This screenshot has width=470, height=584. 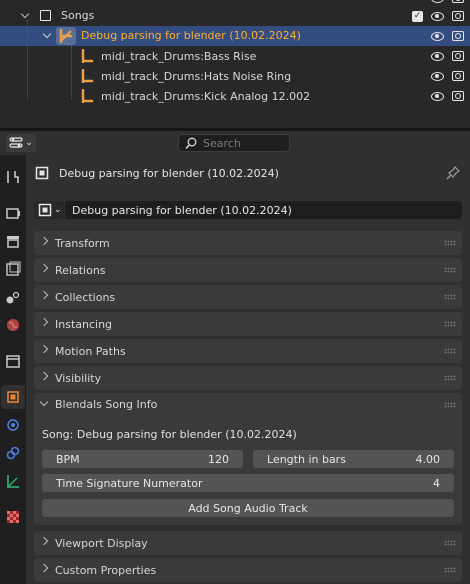 What do you see at coordinates (85, 297) in the screenshot?
I see `panel-label: Collections` at bounding box center [85, 297].